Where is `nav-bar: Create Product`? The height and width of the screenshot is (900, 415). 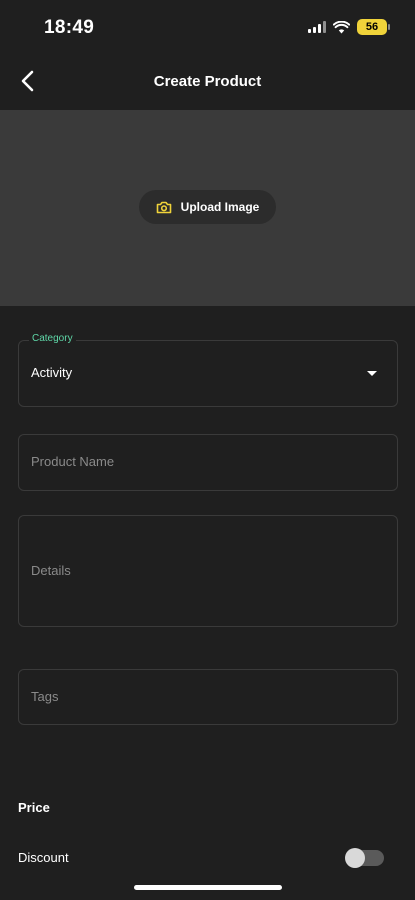 nav-bar: Create Product is located at coordinates (207, 82).